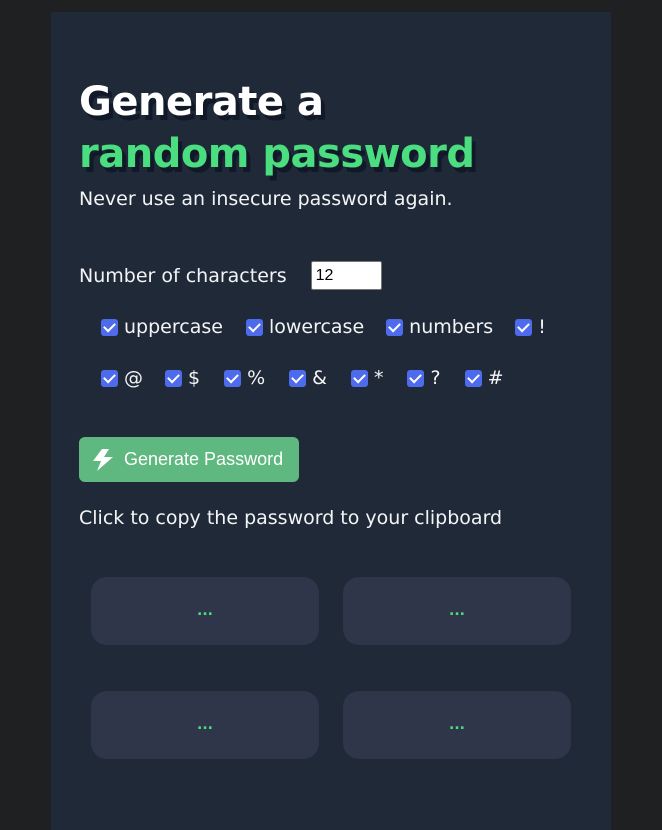  Describe the element at coordinates (542, 327) in the screenshot. I see `option-label: !` at that location.